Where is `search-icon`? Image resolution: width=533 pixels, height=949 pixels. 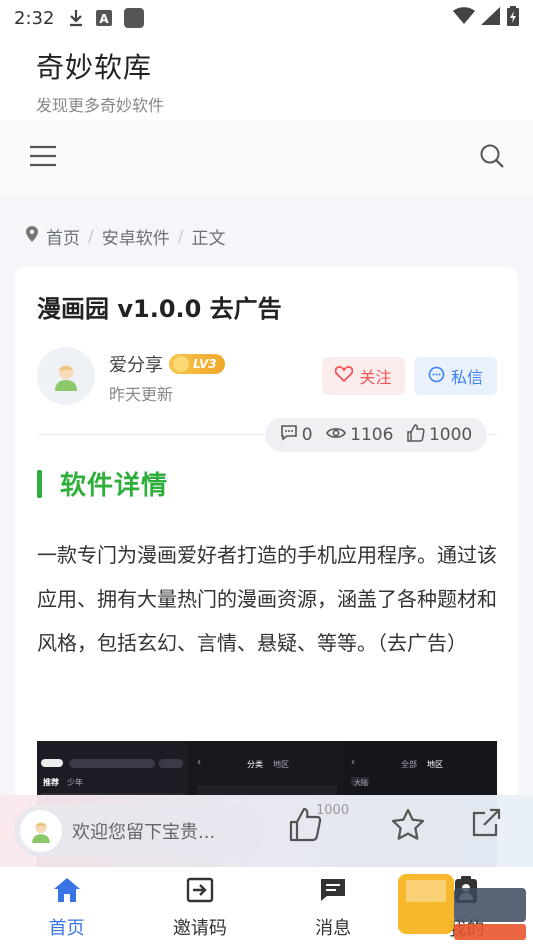 search-icon is located at coordinates (492, 158).